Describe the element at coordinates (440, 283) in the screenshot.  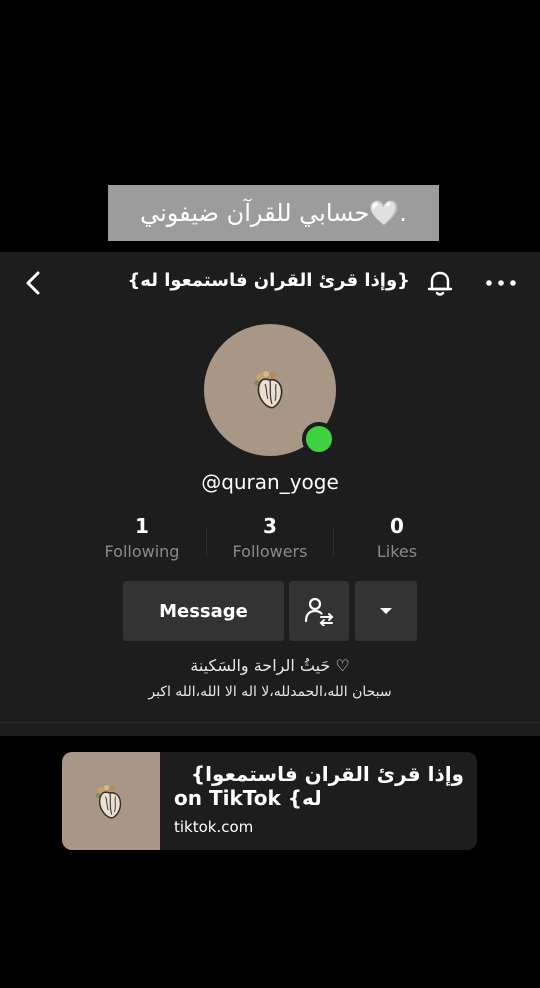
I see `bell-icon` at that location.